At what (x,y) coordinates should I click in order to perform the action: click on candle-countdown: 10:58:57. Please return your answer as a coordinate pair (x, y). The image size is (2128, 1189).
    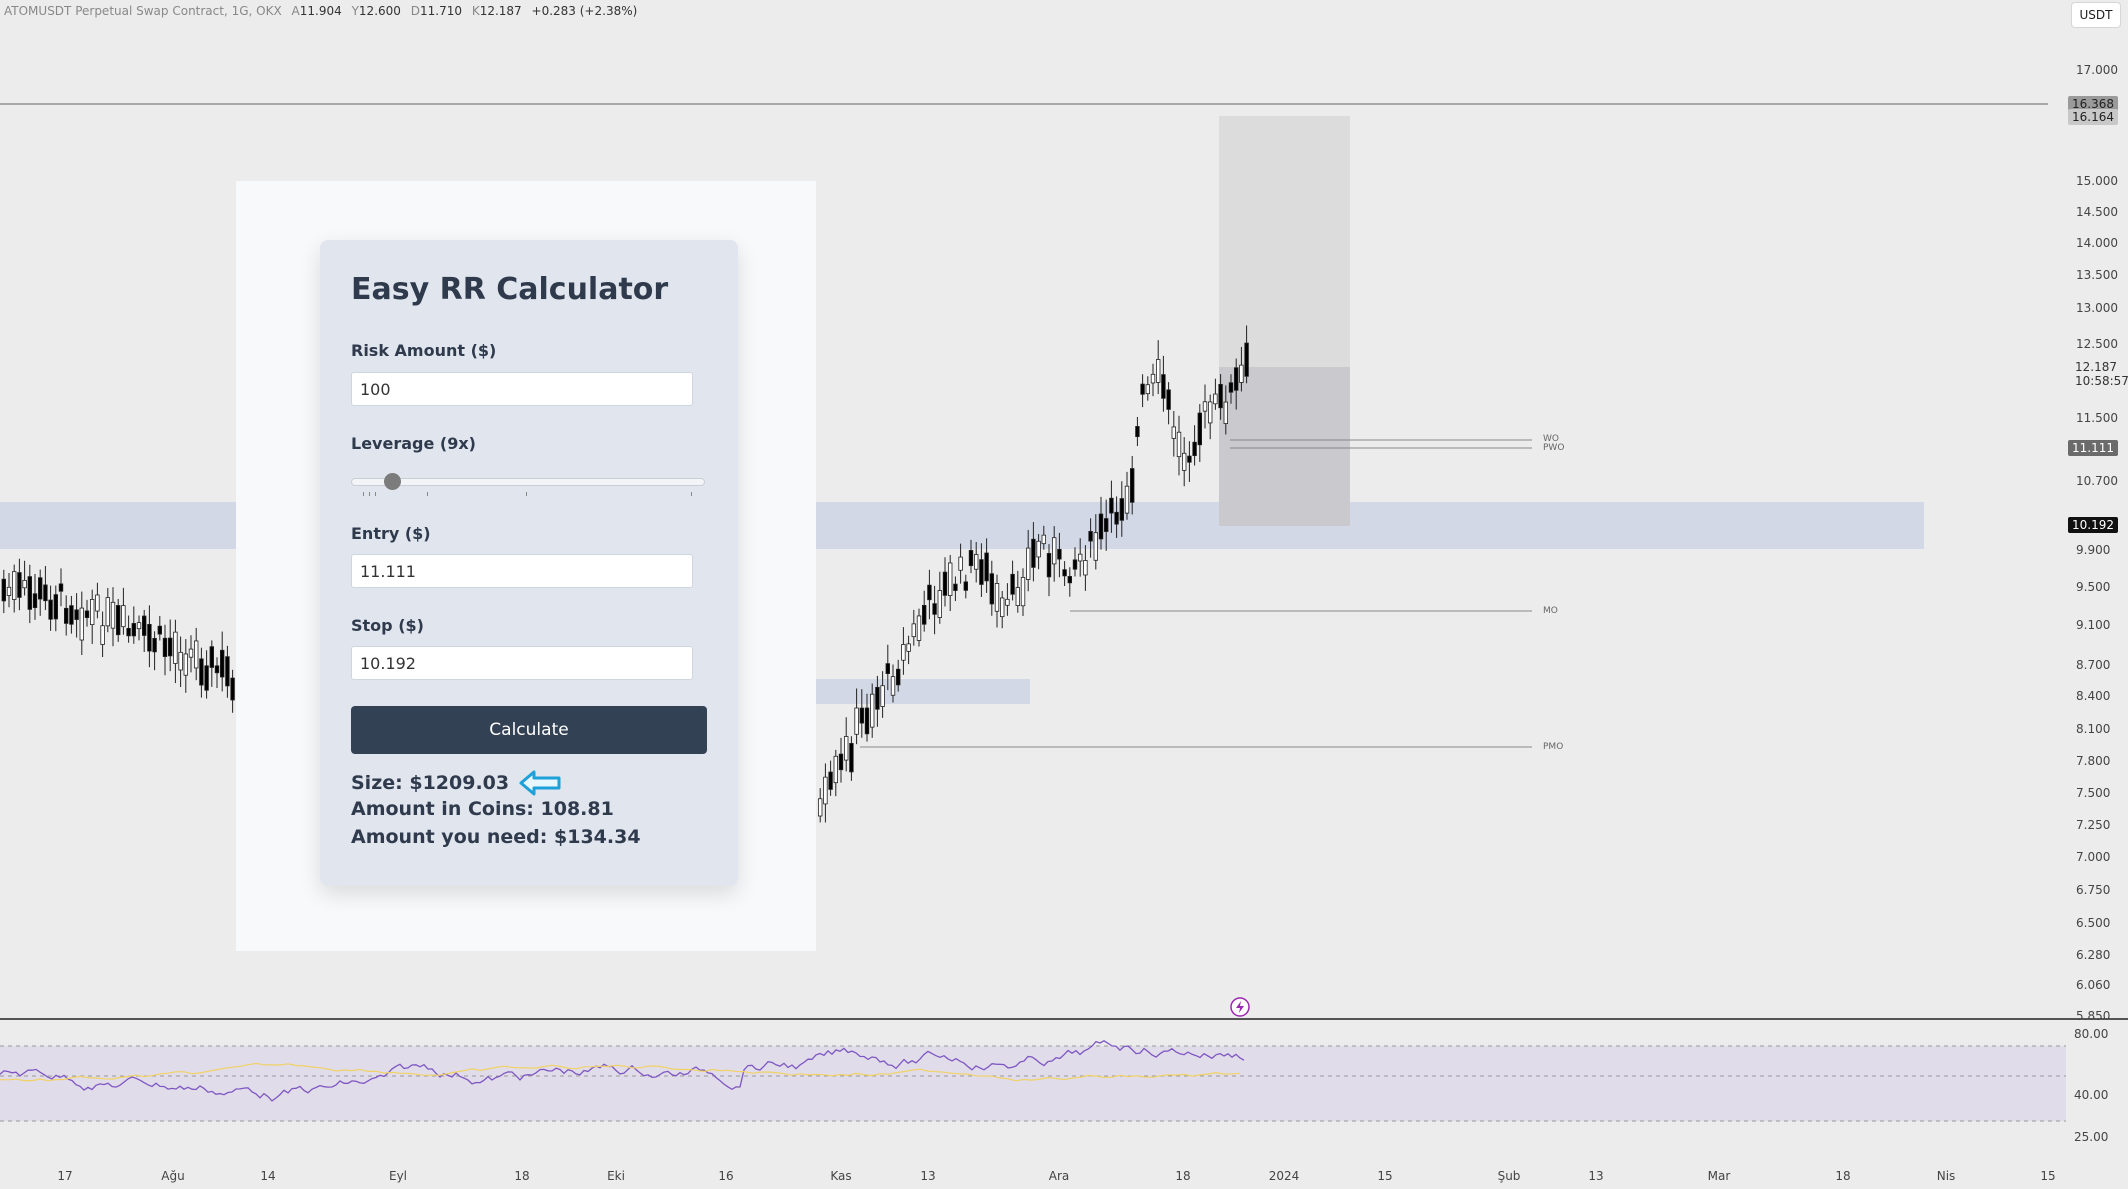
    Looking at the image, I should click on (2101, 381).